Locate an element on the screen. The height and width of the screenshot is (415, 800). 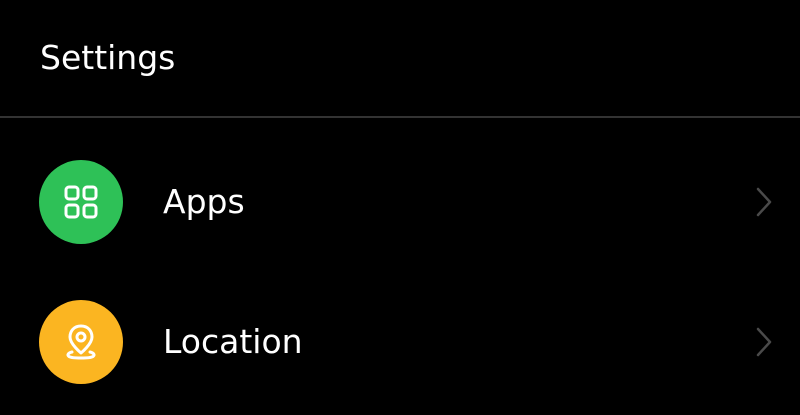
location-pin-icon is located at coordinates (81, 342).